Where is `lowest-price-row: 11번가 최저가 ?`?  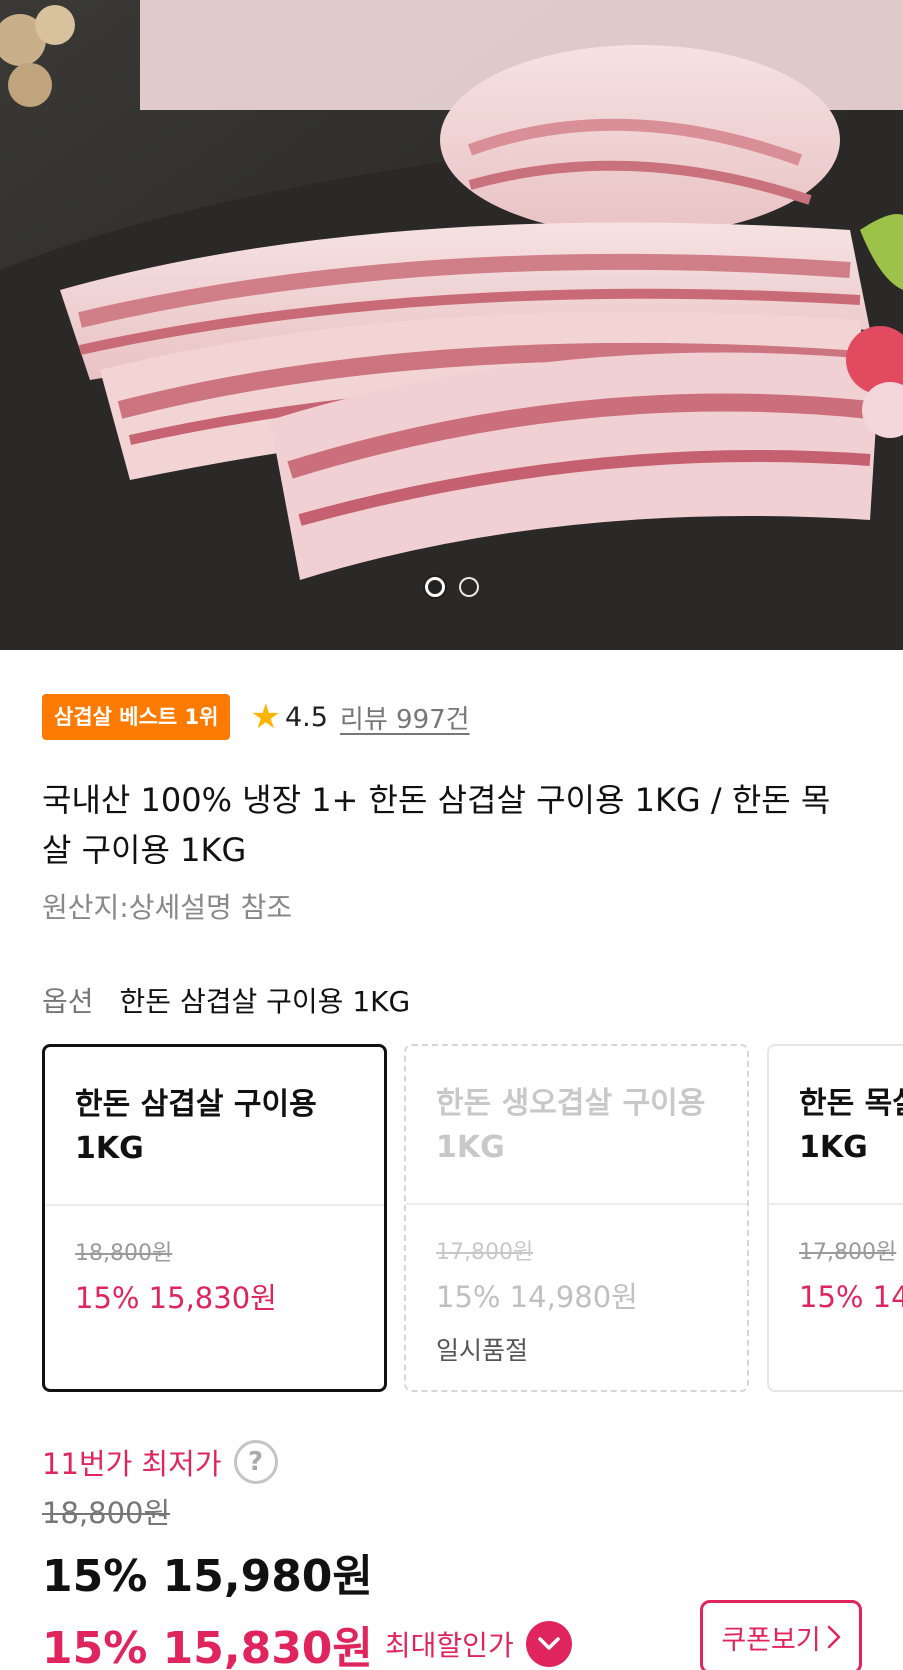
lowest-price-row: 11번가 최저가 ? is located at coordinates (160, 1462).